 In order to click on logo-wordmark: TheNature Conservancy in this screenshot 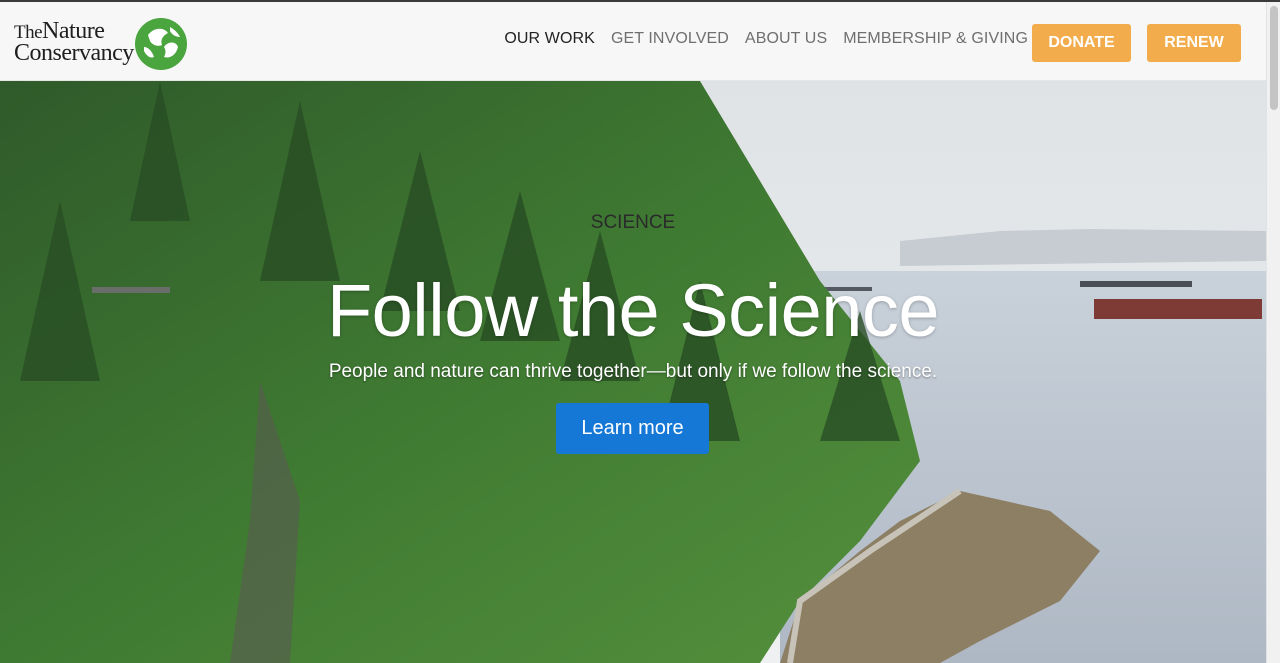, I will do `click(74, 42)`.